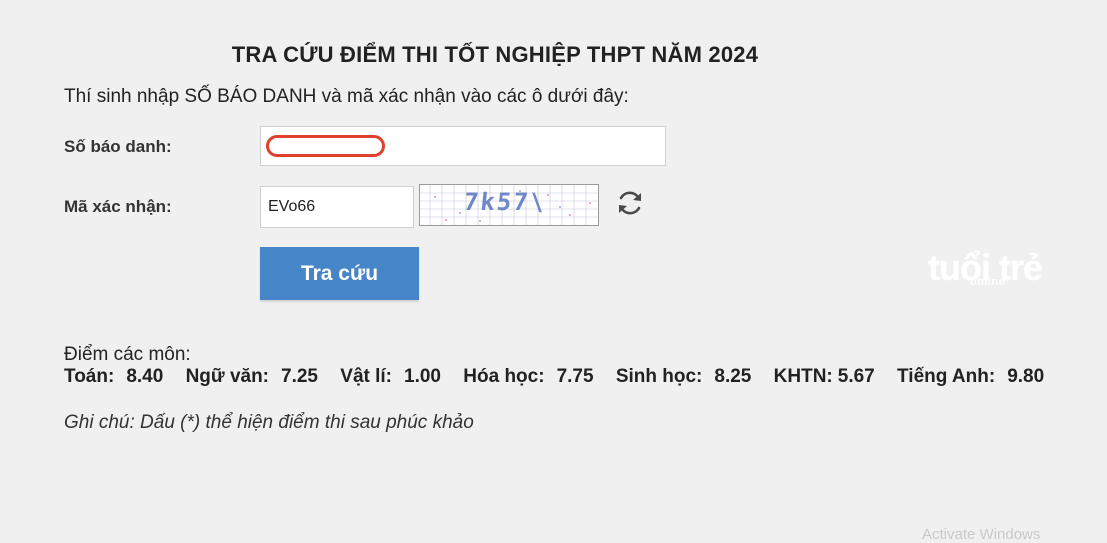 The height and width of the screenshot is (543, 1107). I want to click on verification-code-input, so click(337, 207).